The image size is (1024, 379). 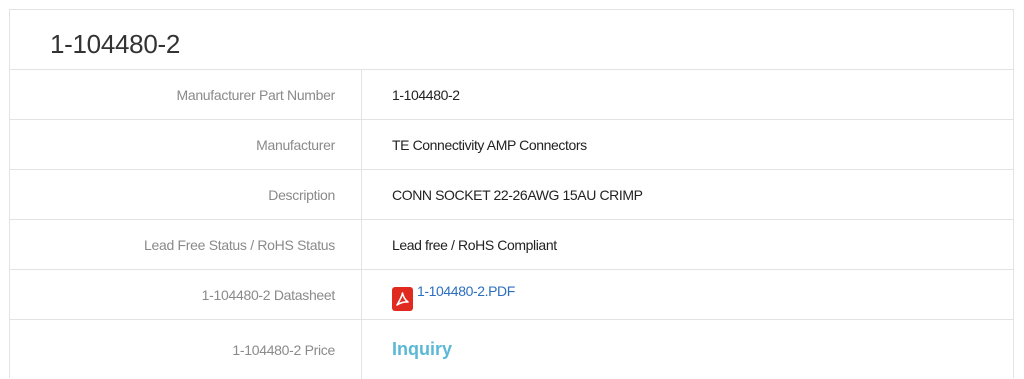 I want to click on row-label: Lead Free Status / RoHS Status, so click(x=186, y=244).